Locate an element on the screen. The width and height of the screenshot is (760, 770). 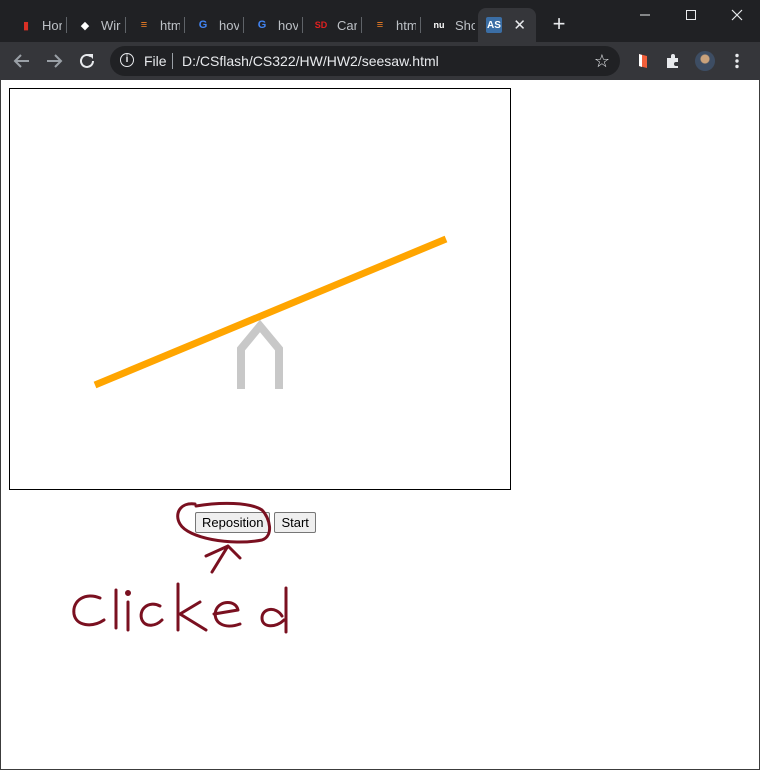
seesaw-drawing is located at coordinates (270, 312).